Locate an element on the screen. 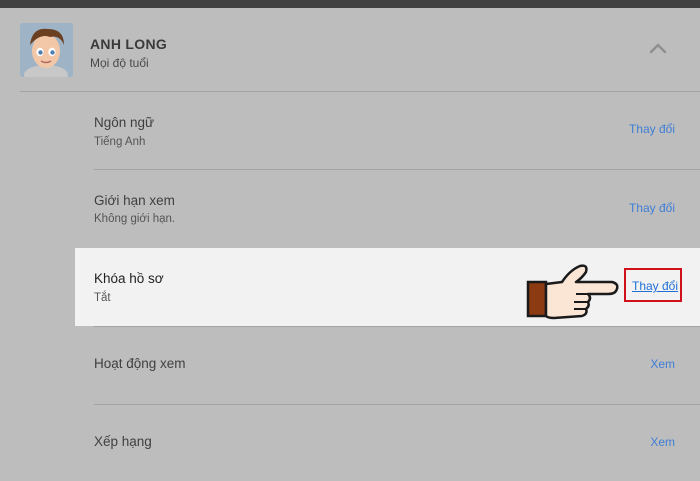 The image size is (700, 481). profile-rating: Mọi độ tuổi is located at coordinates (119, 63).